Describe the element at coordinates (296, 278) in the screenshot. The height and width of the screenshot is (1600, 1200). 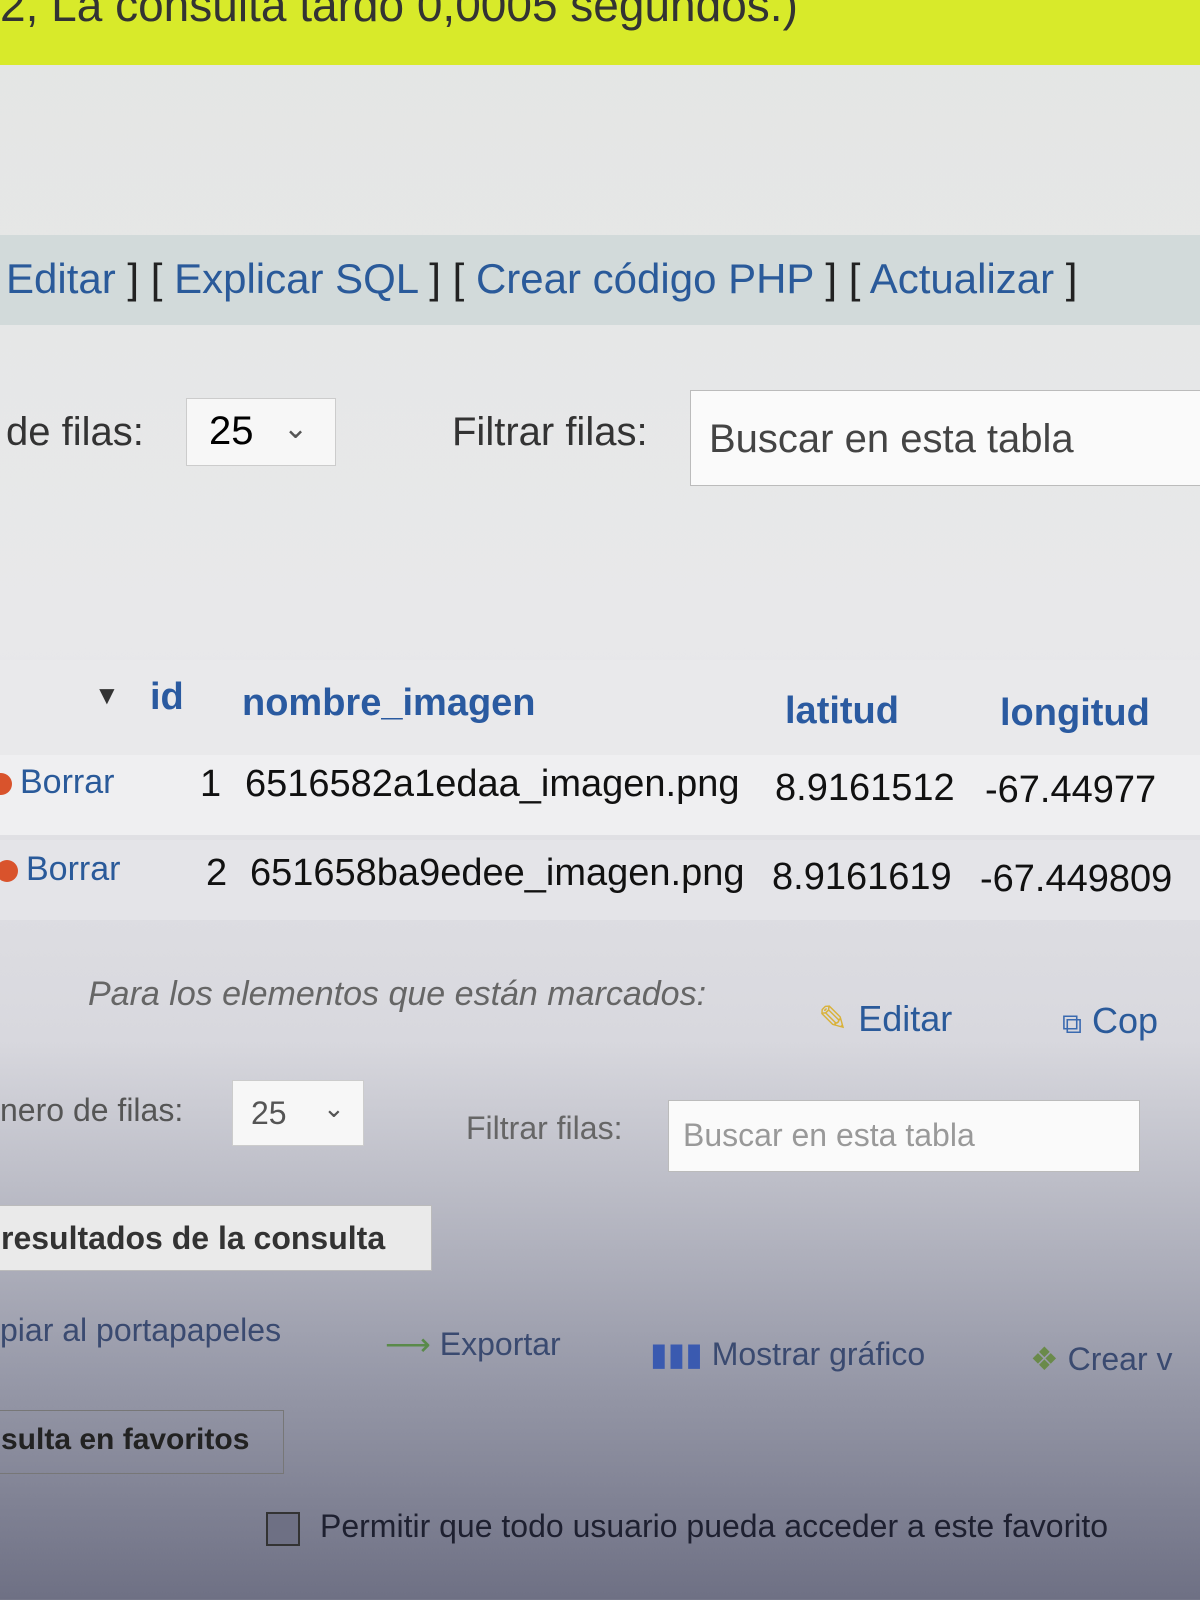
I see `explain-sql-link: Explicar SQL` at that location.